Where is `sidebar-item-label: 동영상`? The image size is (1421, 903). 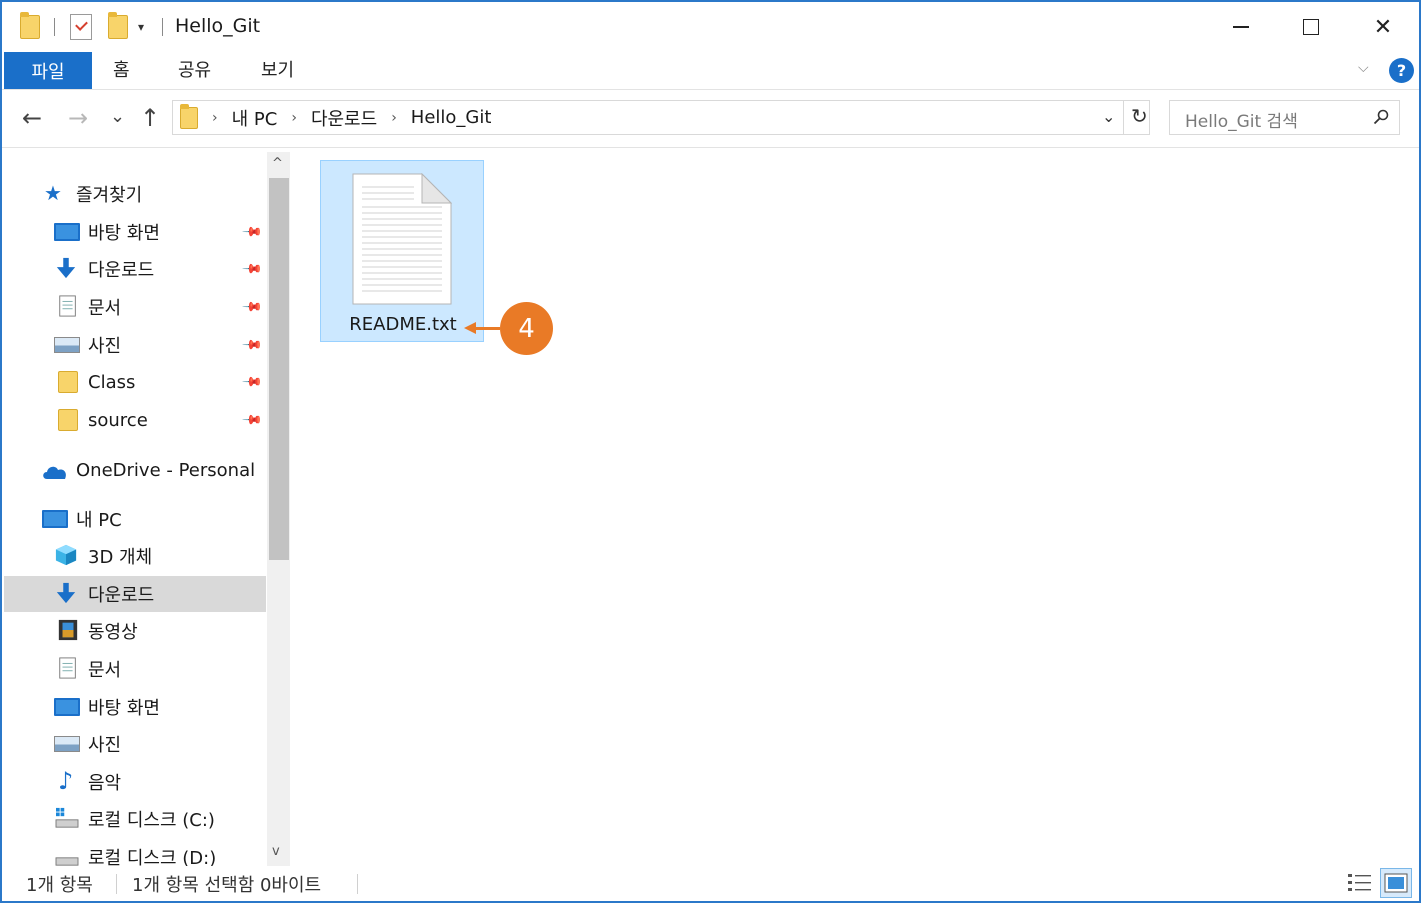
sidebar-item-label: 동영상 is located at coordinates (113, 632).